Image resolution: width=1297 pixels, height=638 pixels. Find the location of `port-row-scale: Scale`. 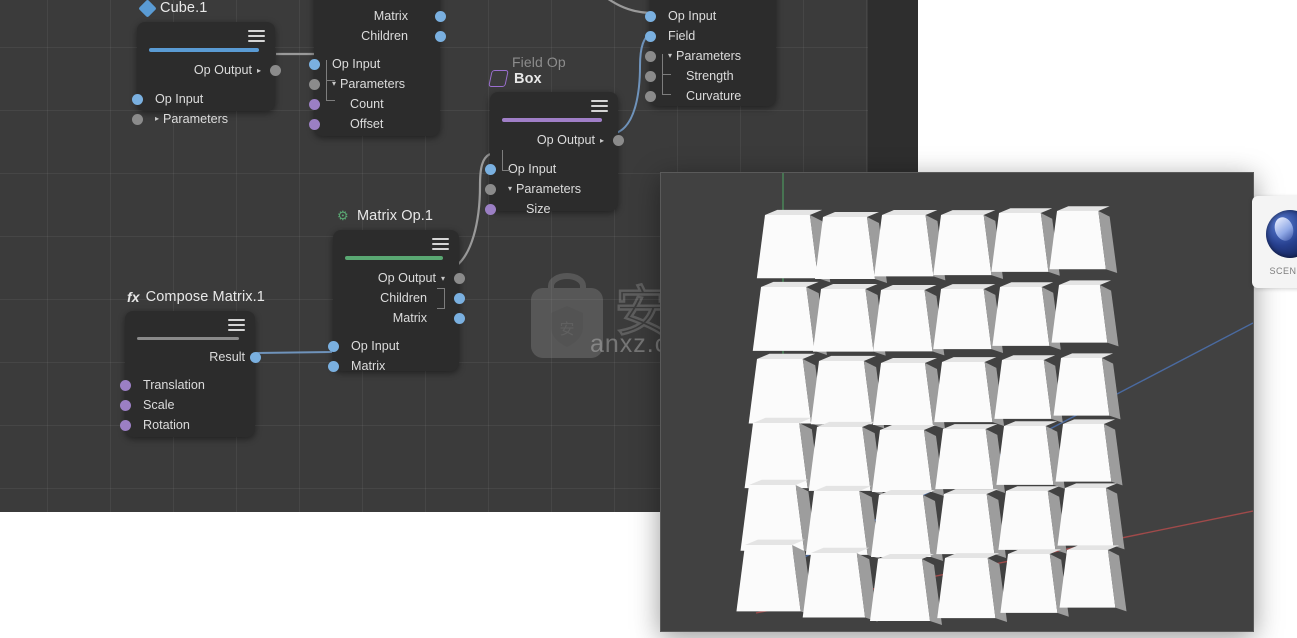

port-row-scale: Scale is located at coordinates (187, 405).